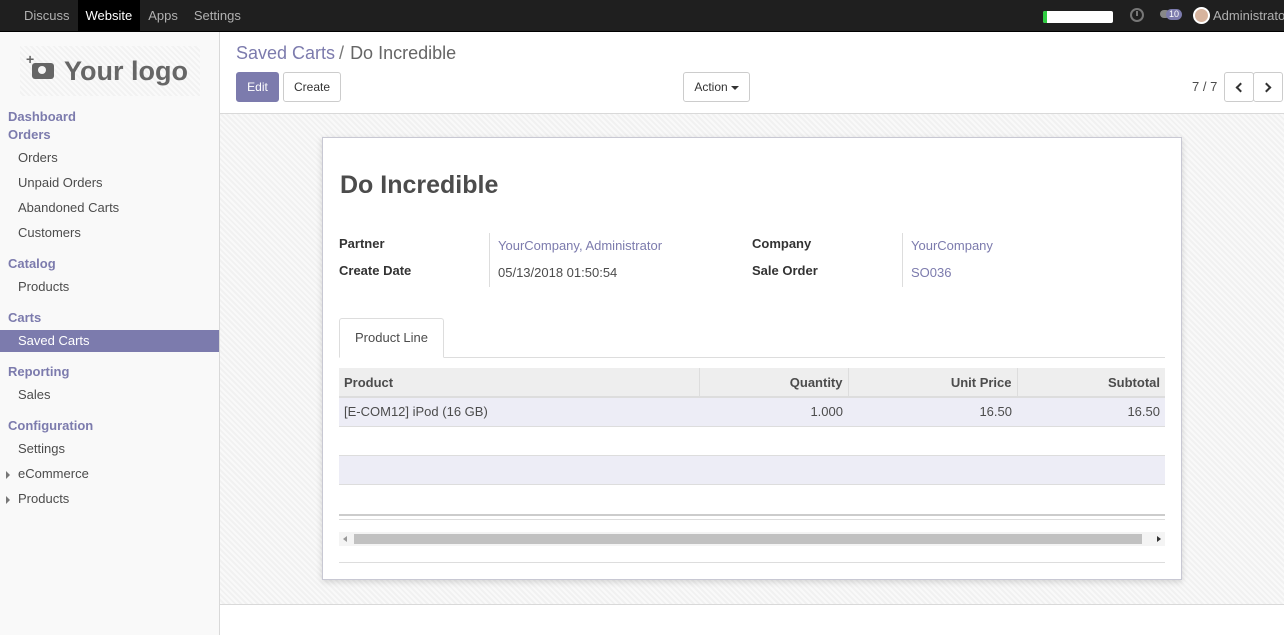  What do you see at coordinates (519, 412) in the screenshot?
I see `cell-product: [E-COM12] iPod (16 GB)` at bounding box center [519, 412].